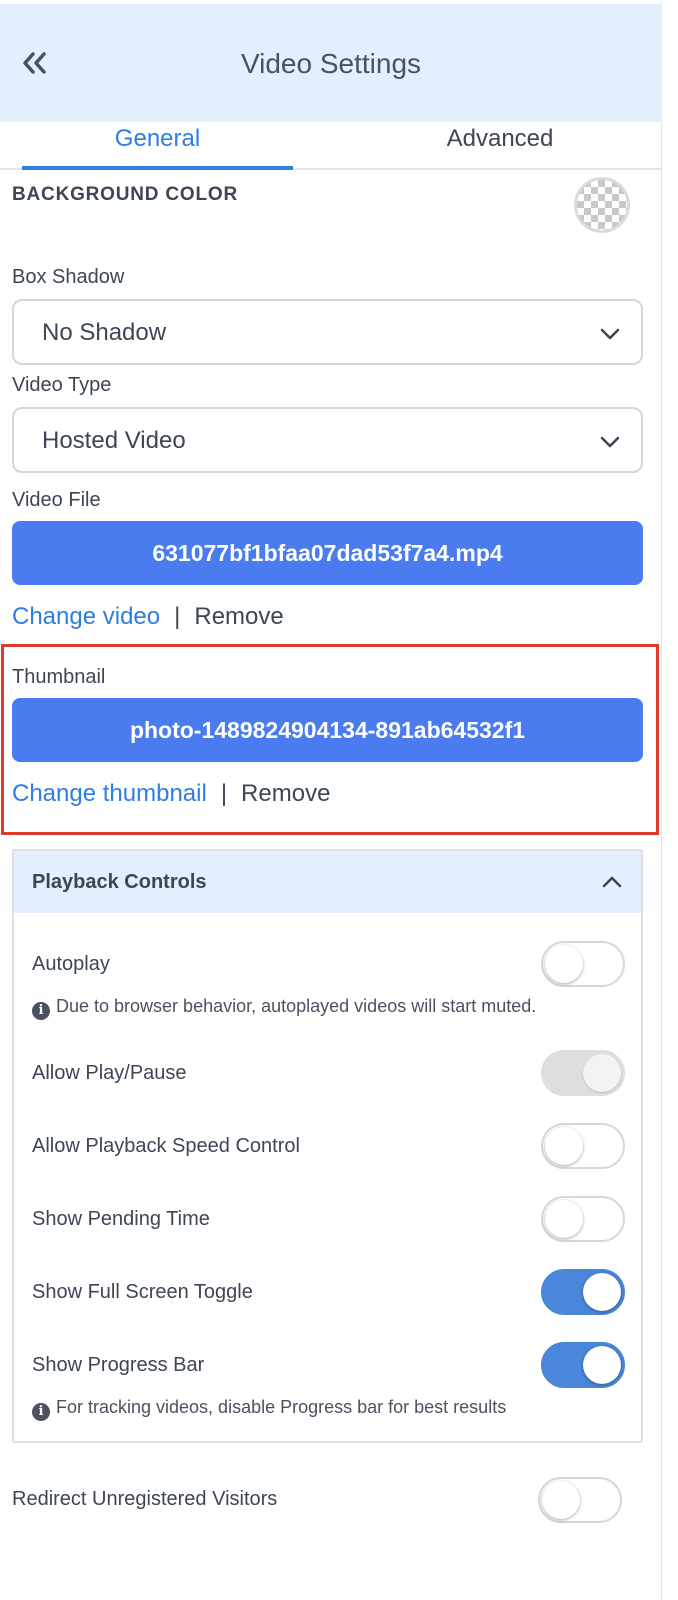  Describe the element at coordinates (71, 964) in the screenshot. I see `autoplay-label: Autoplay` at that location.